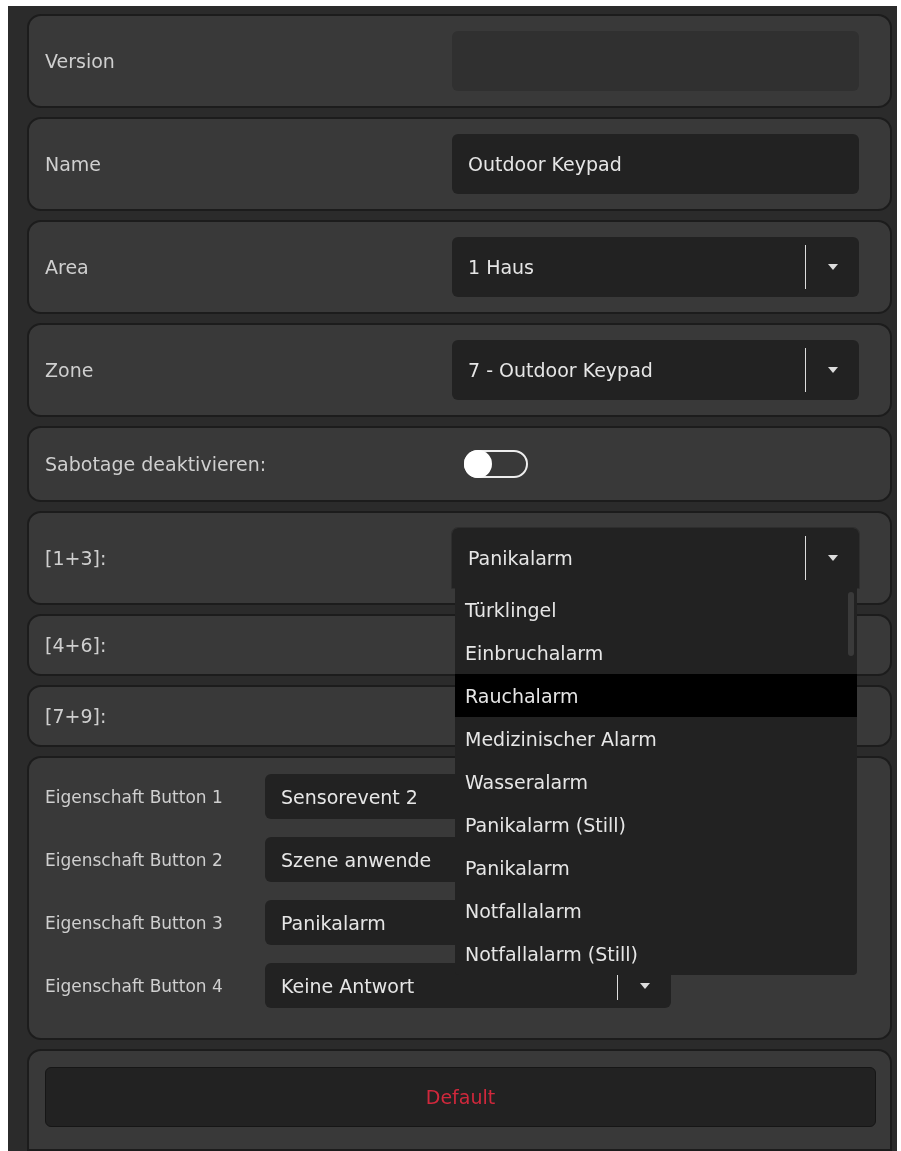 Image resolution: width=901 pixels, height=1151 pixels. Describe the element at coordinates (80, 61) in the screenshot. I see `field-label: Version` at that location.